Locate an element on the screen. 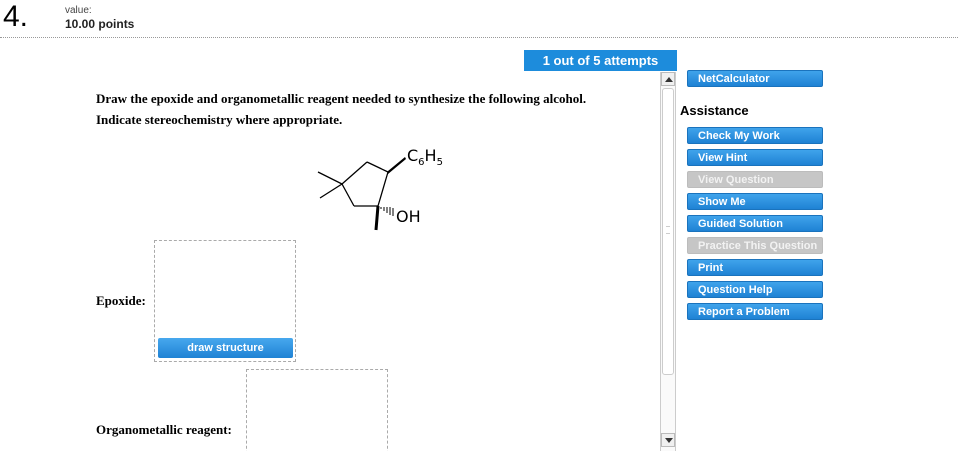  scroll-down-button is located at coordinates (668, 440).